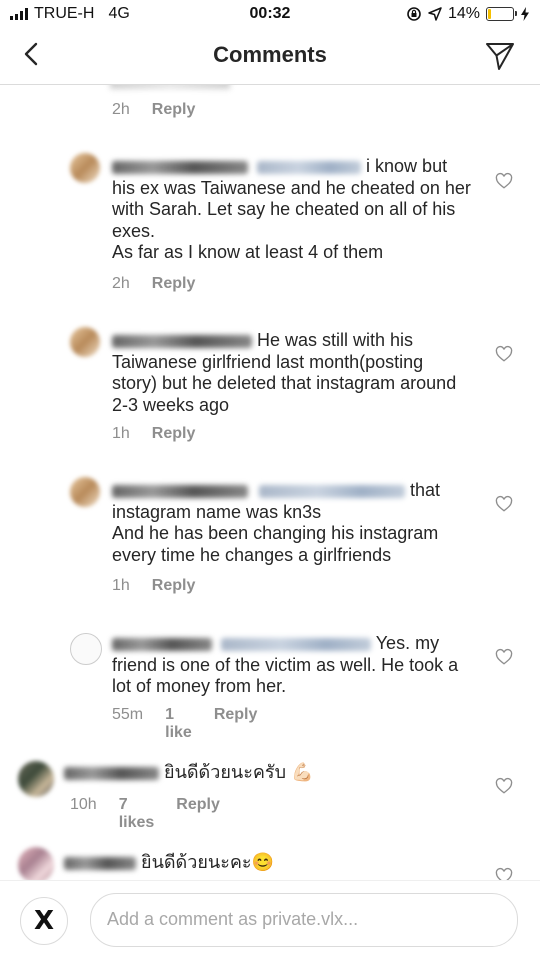 The width and height of the screenshot is (540, 961). I want to click on comment-text-line2: As far as I know at least 4 of them, so click(248, 252).